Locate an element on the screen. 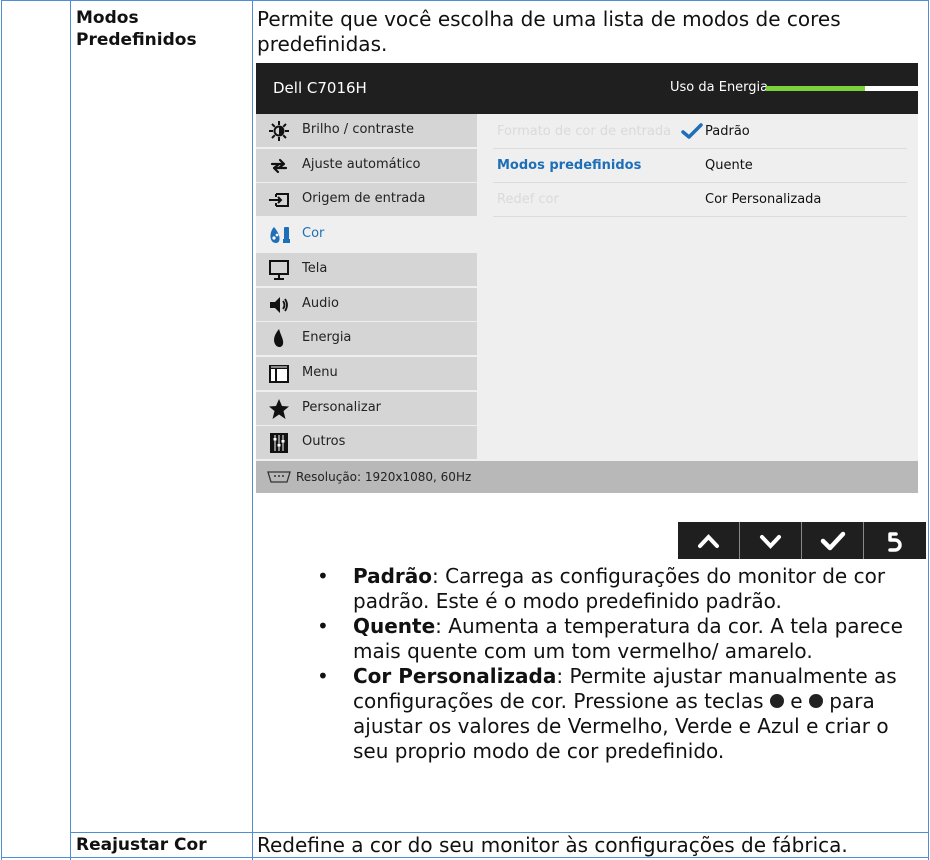  osd-menu-item: Origem de entrada is located at coordinates (366, 200).